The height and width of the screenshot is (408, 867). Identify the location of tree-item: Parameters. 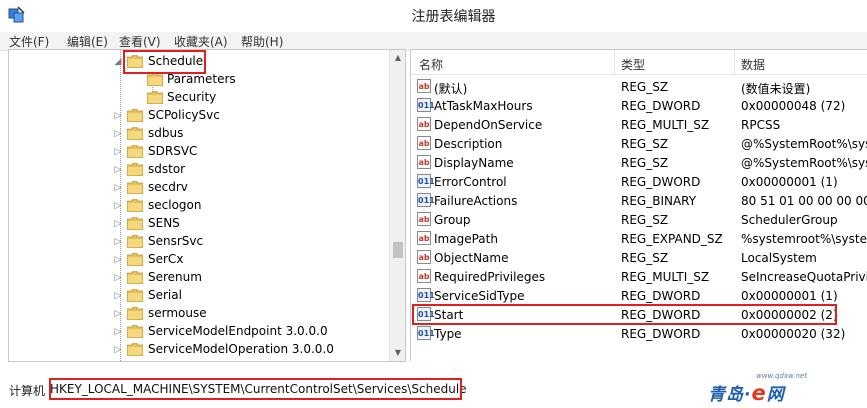
(199, 80).